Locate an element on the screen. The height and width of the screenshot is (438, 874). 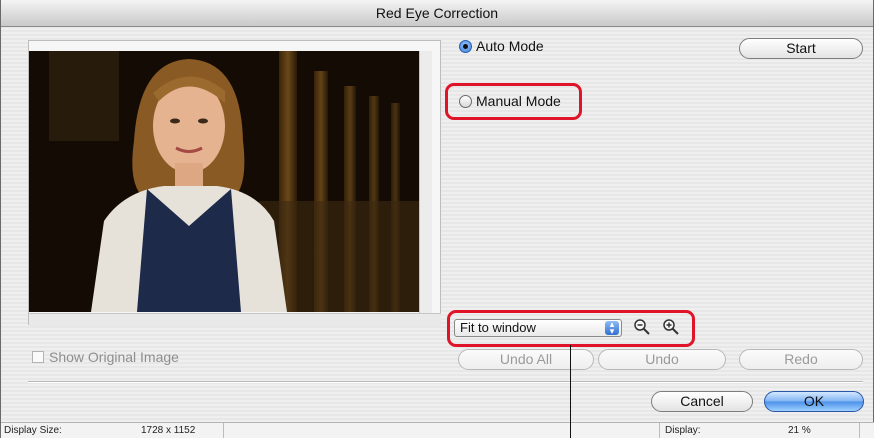
display-label: Display: is located at coordinates (683, 430).